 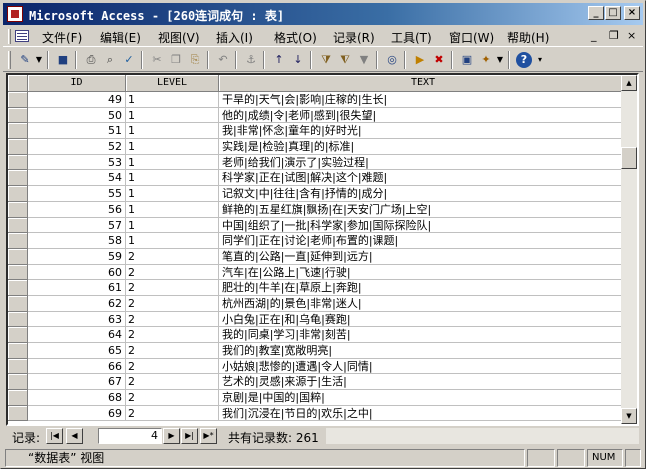 What do you see at coordinates (629, 416) in the screenshot?
I see `scroll-down-arrow-icon: ▼` at bounding box center [629, 416].